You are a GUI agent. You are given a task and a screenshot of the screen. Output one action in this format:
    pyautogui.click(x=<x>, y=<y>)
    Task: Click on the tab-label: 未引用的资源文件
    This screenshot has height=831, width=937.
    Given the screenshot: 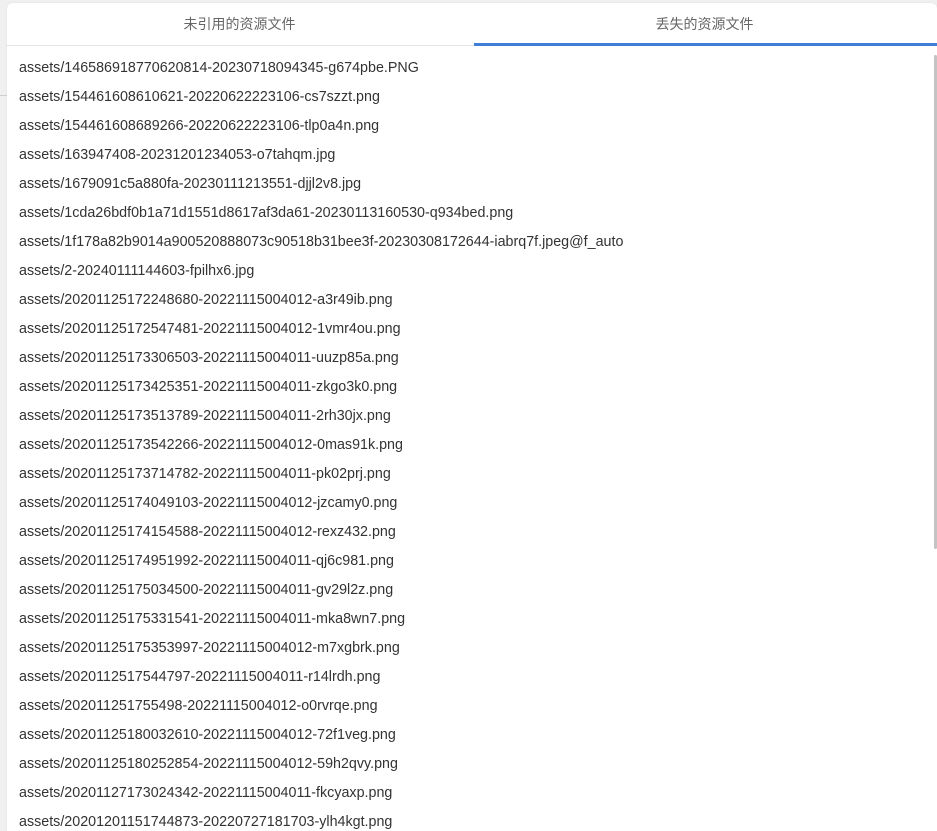 What is the action you would take?
    pyautogui.click(x=239, y=25)
    